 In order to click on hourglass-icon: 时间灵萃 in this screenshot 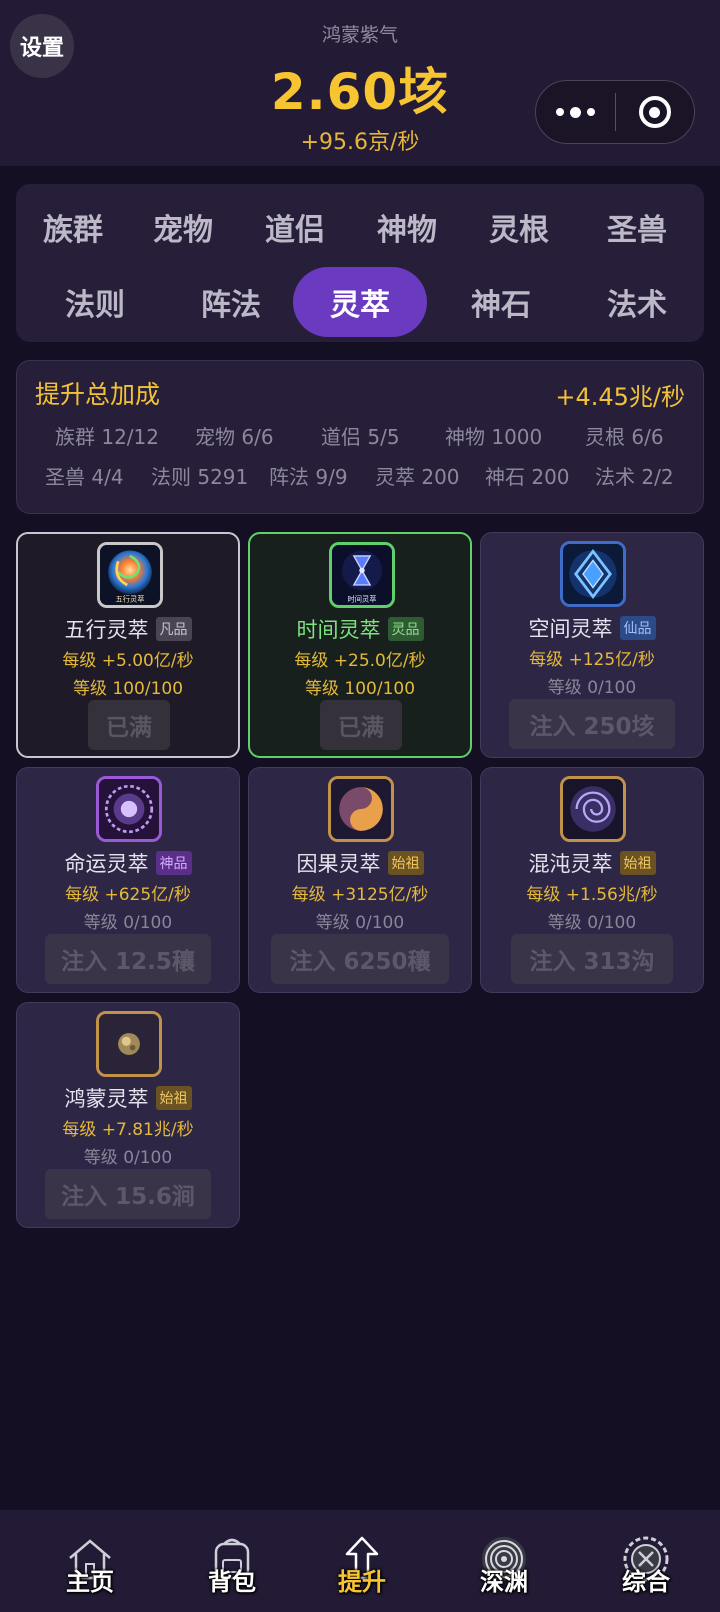, I will do `click(362, 575)`.